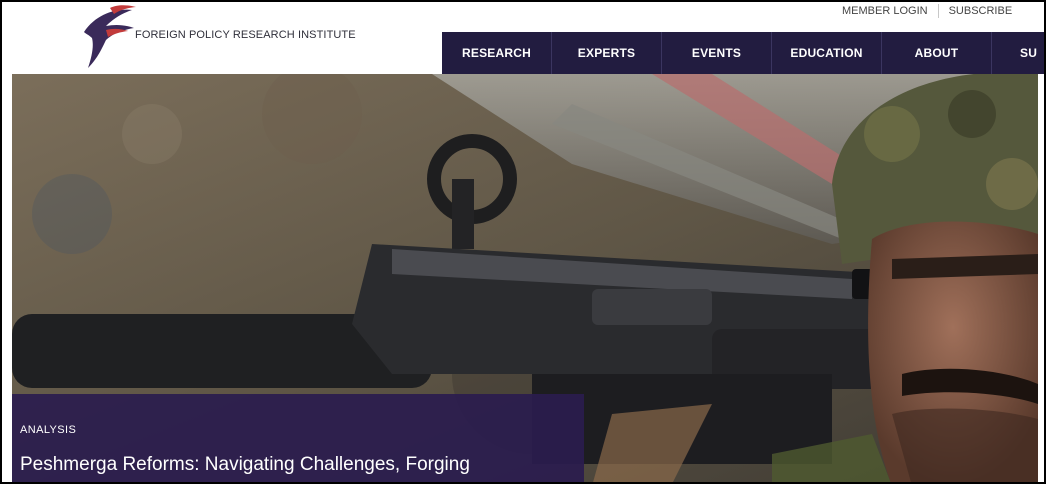  I want to click on nav-events: EVENTS, so click(717, 53).